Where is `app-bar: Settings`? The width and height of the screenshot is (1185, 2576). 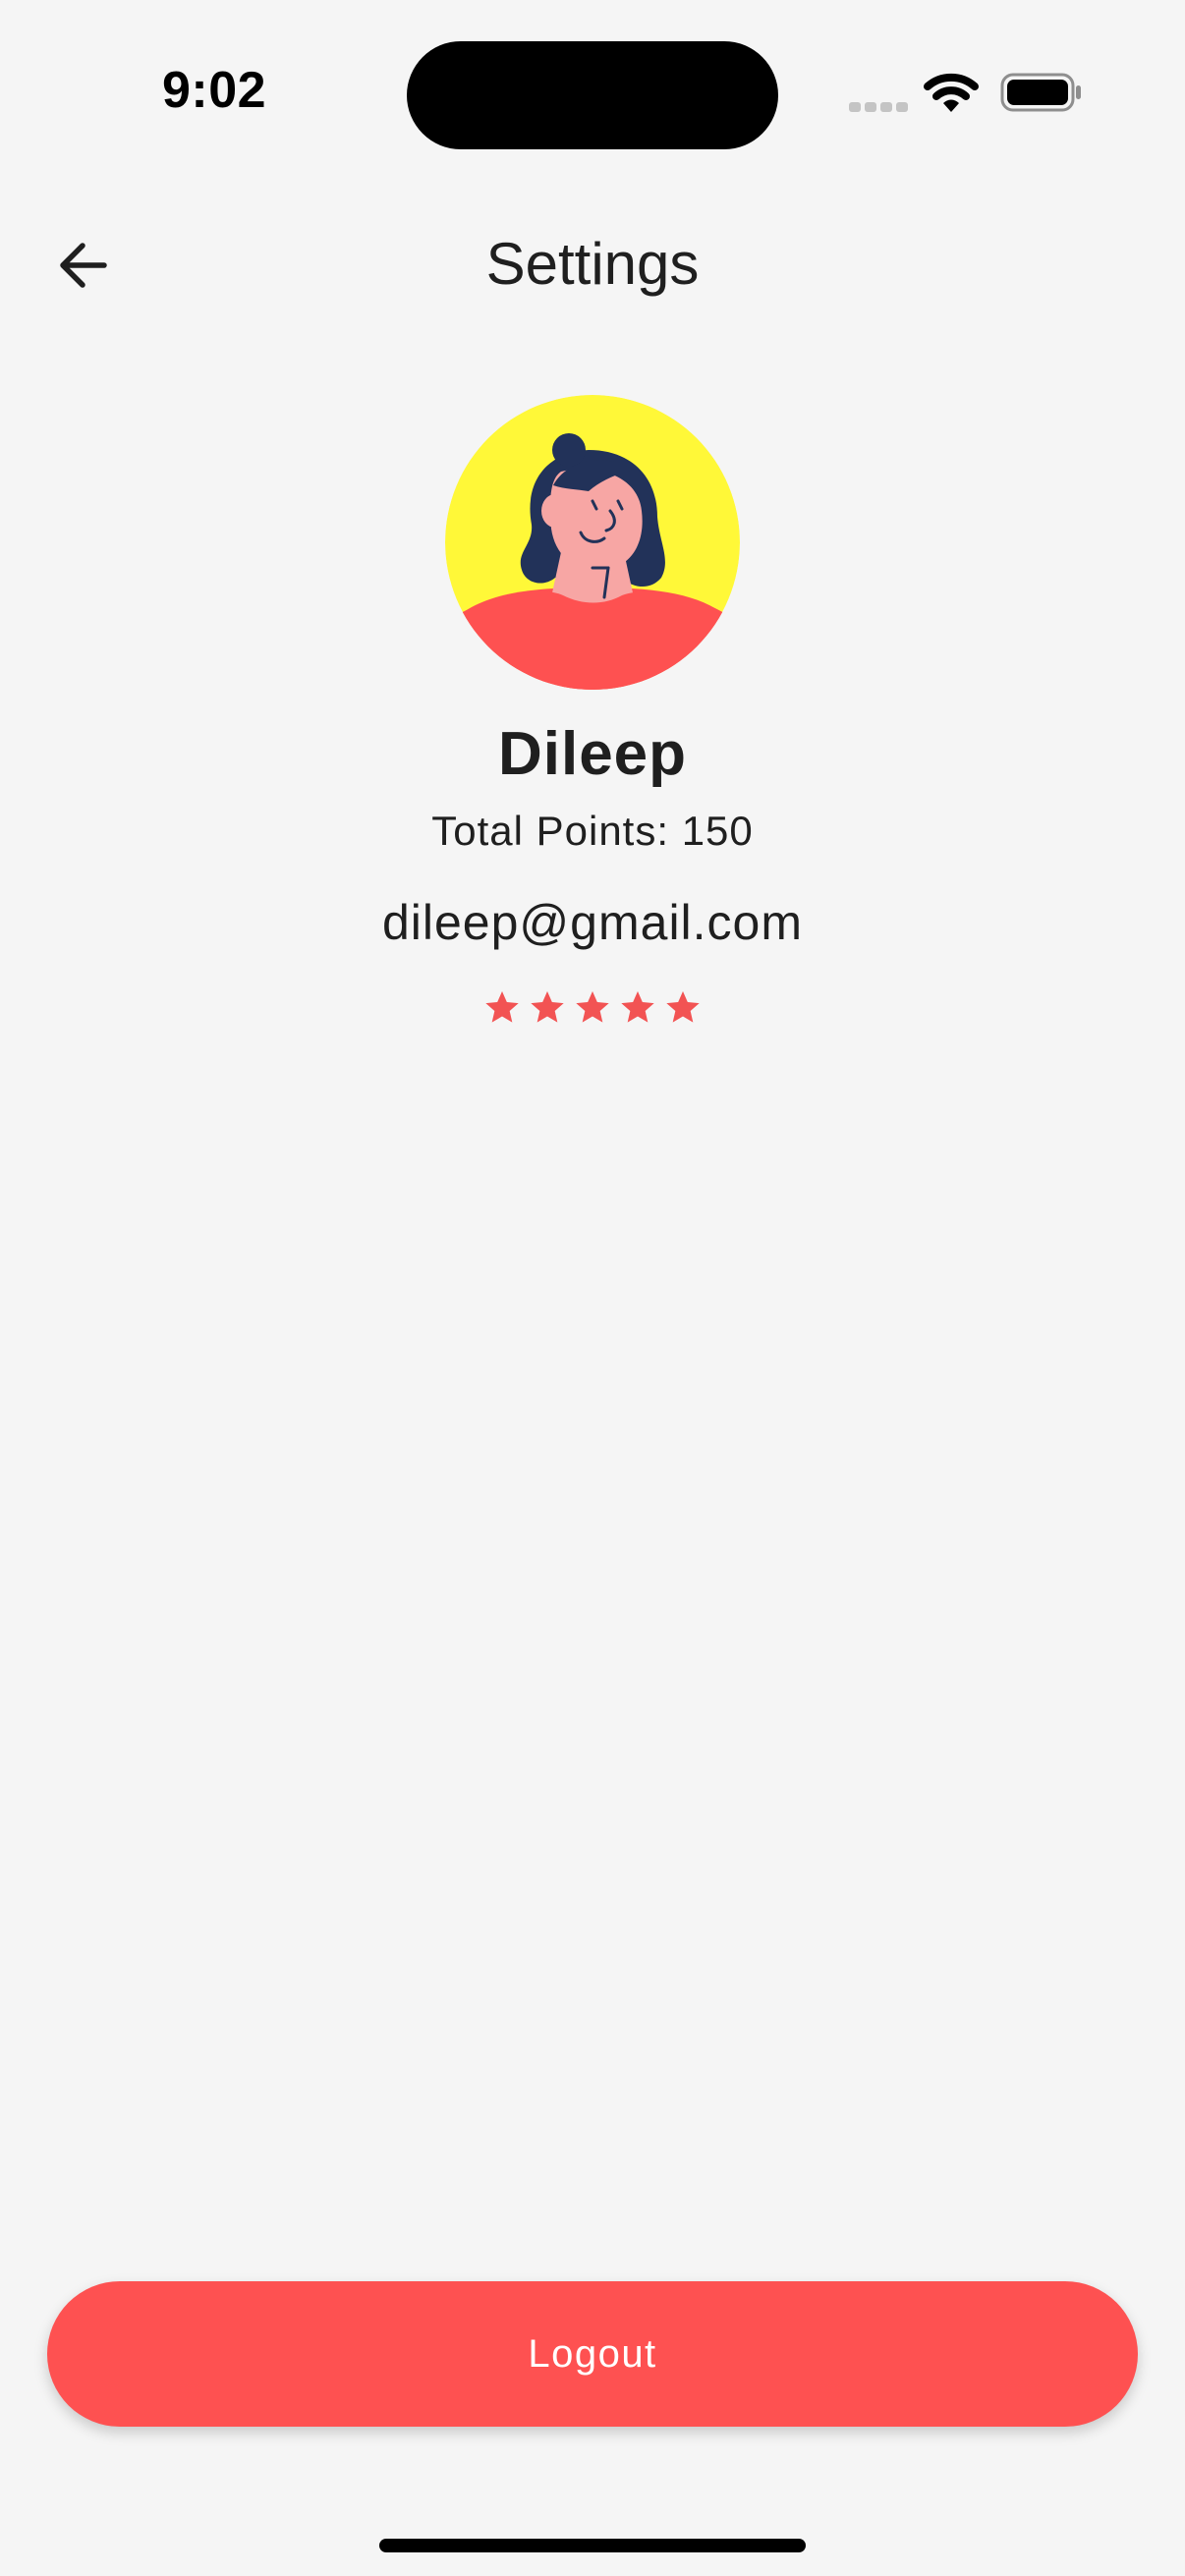 app-bar: Settings is located at coordinates (592, 265).